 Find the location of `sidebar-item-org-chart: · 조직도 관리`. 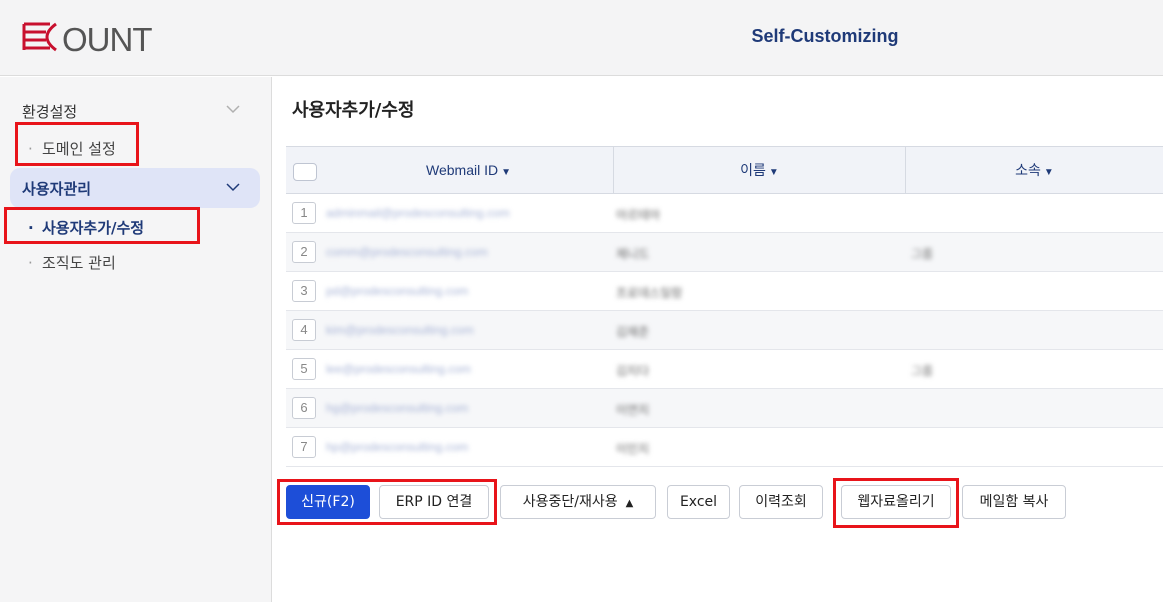

sidebar-item-org-chart: · 조직도 관리 is located at coordinates (72, 262).